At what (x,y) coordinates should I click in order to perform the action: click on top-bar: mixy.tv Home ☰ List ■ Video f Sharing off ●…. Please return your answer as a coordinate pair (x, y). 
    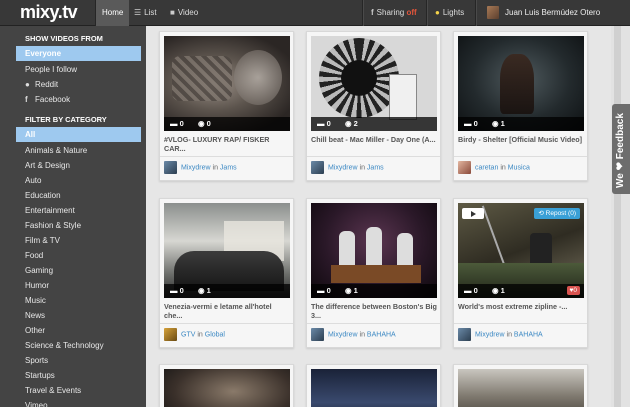
    Looking at the image, I should click on (315, 13).